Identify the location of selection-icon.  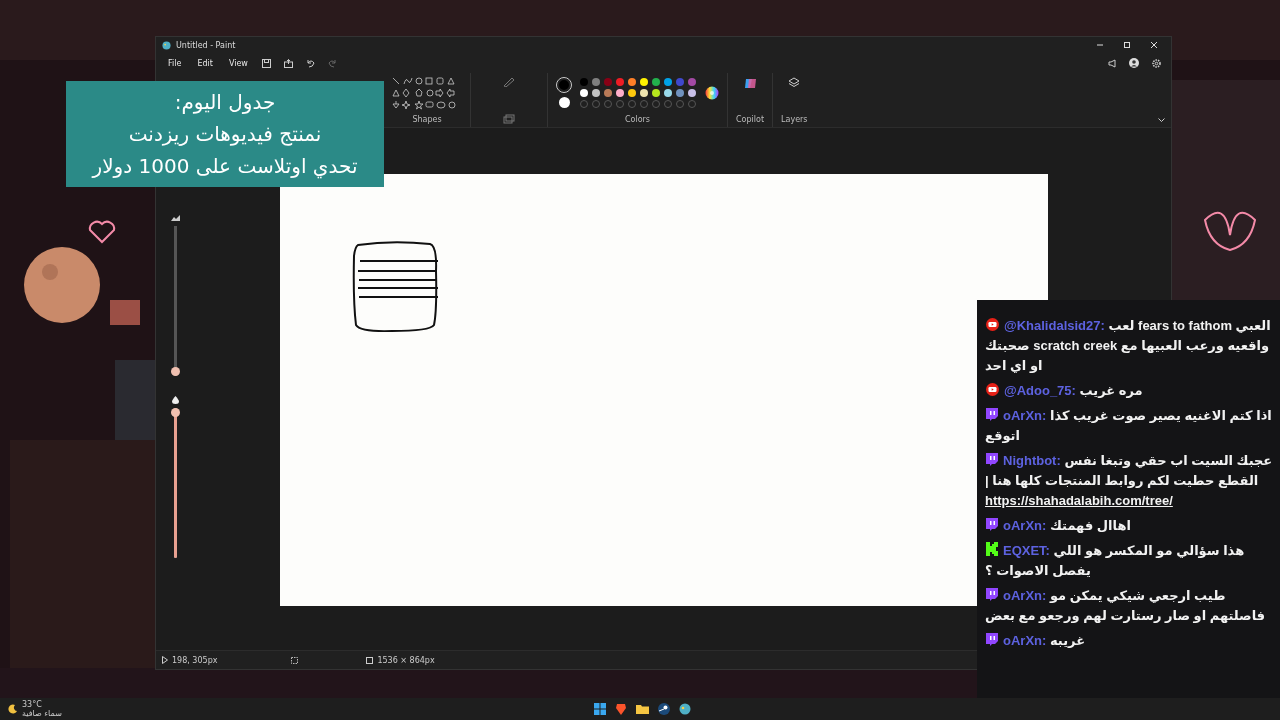
(295, 660).